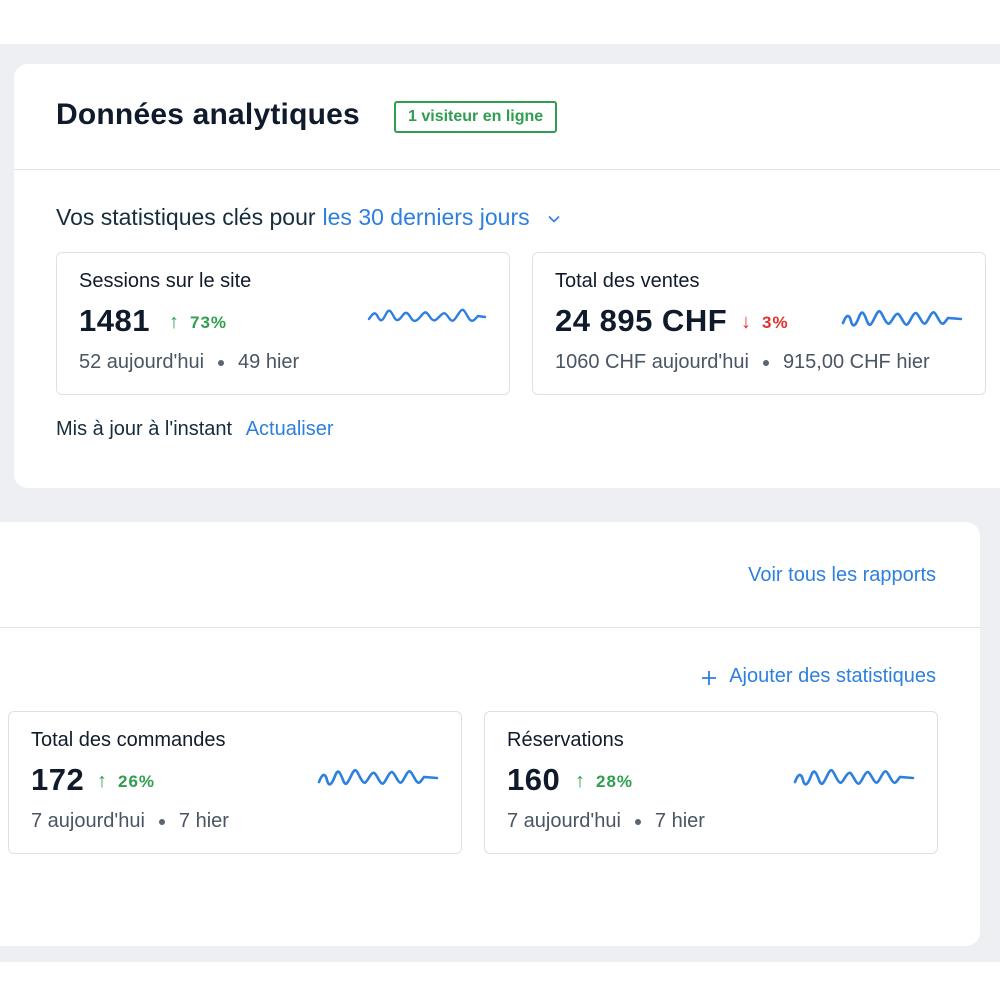  I want to click on card-value: 160, so click(534, 779).